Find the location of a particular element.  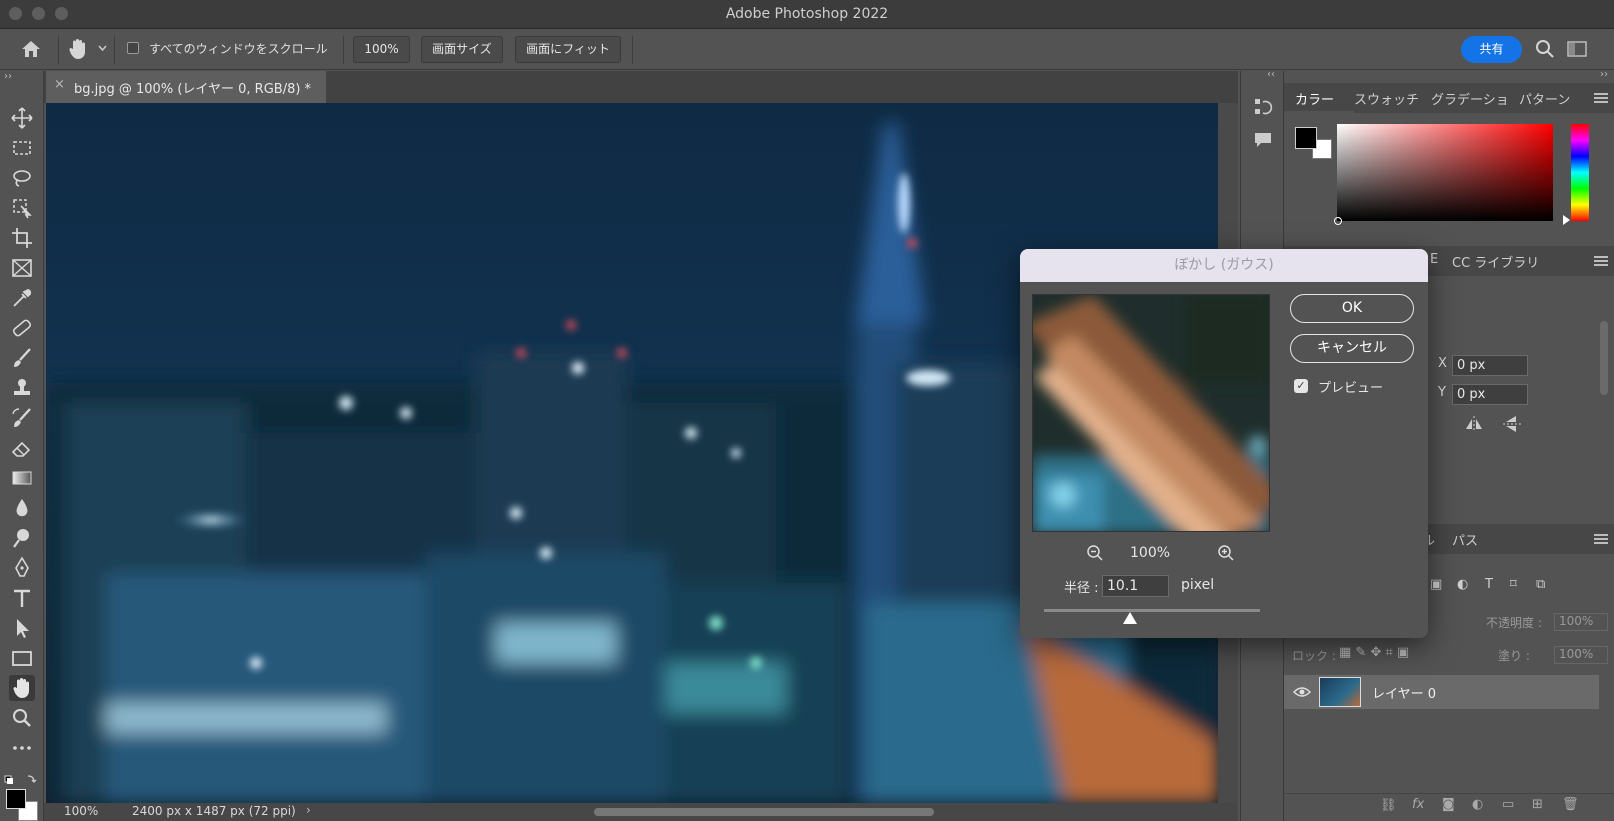

status-menu-chevron-icon: › is located at coordinates (308, 810).